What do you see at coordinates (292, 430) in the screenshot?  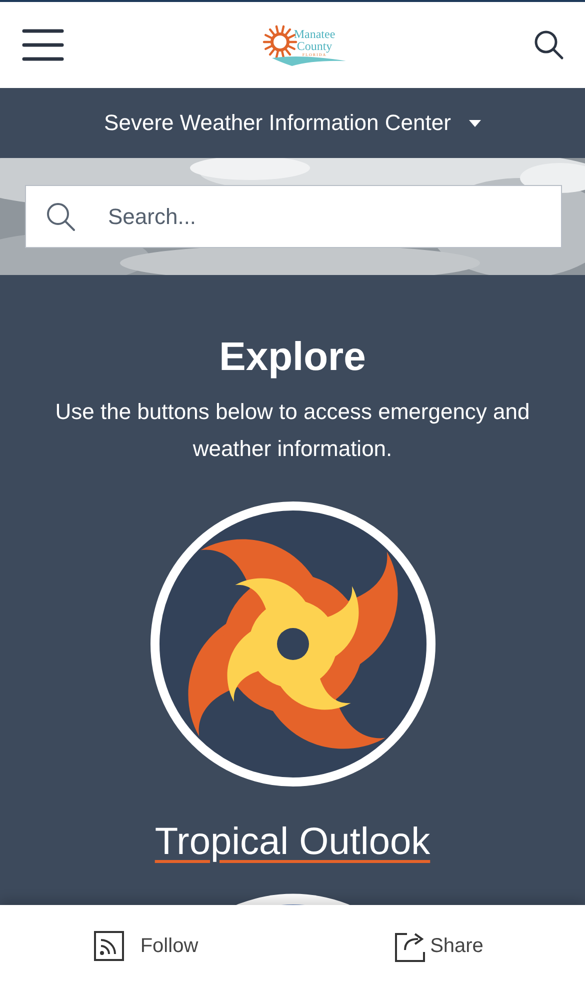 I see `description-text: Use the buttons below to access emergency and weather information.` at bounding box center [292, 430].